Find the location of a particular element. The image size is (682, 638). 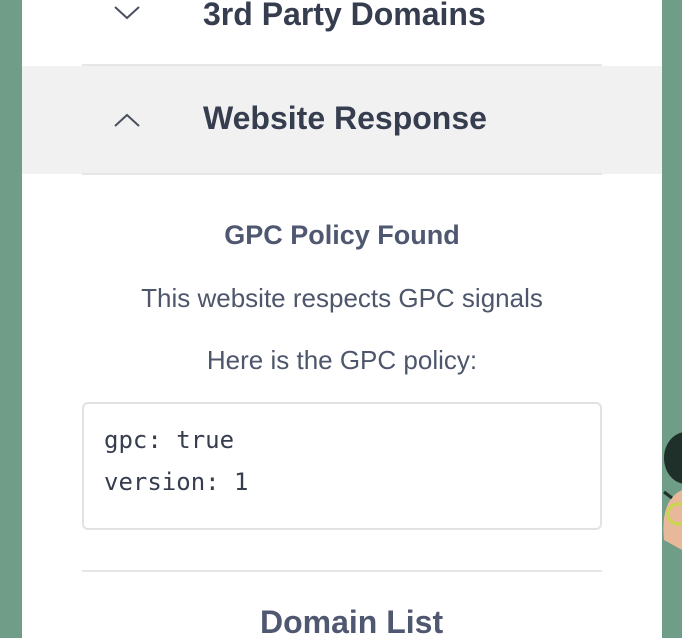

gpc-respect-message: This website respects GPC signals is located at coordinates (342, 298).